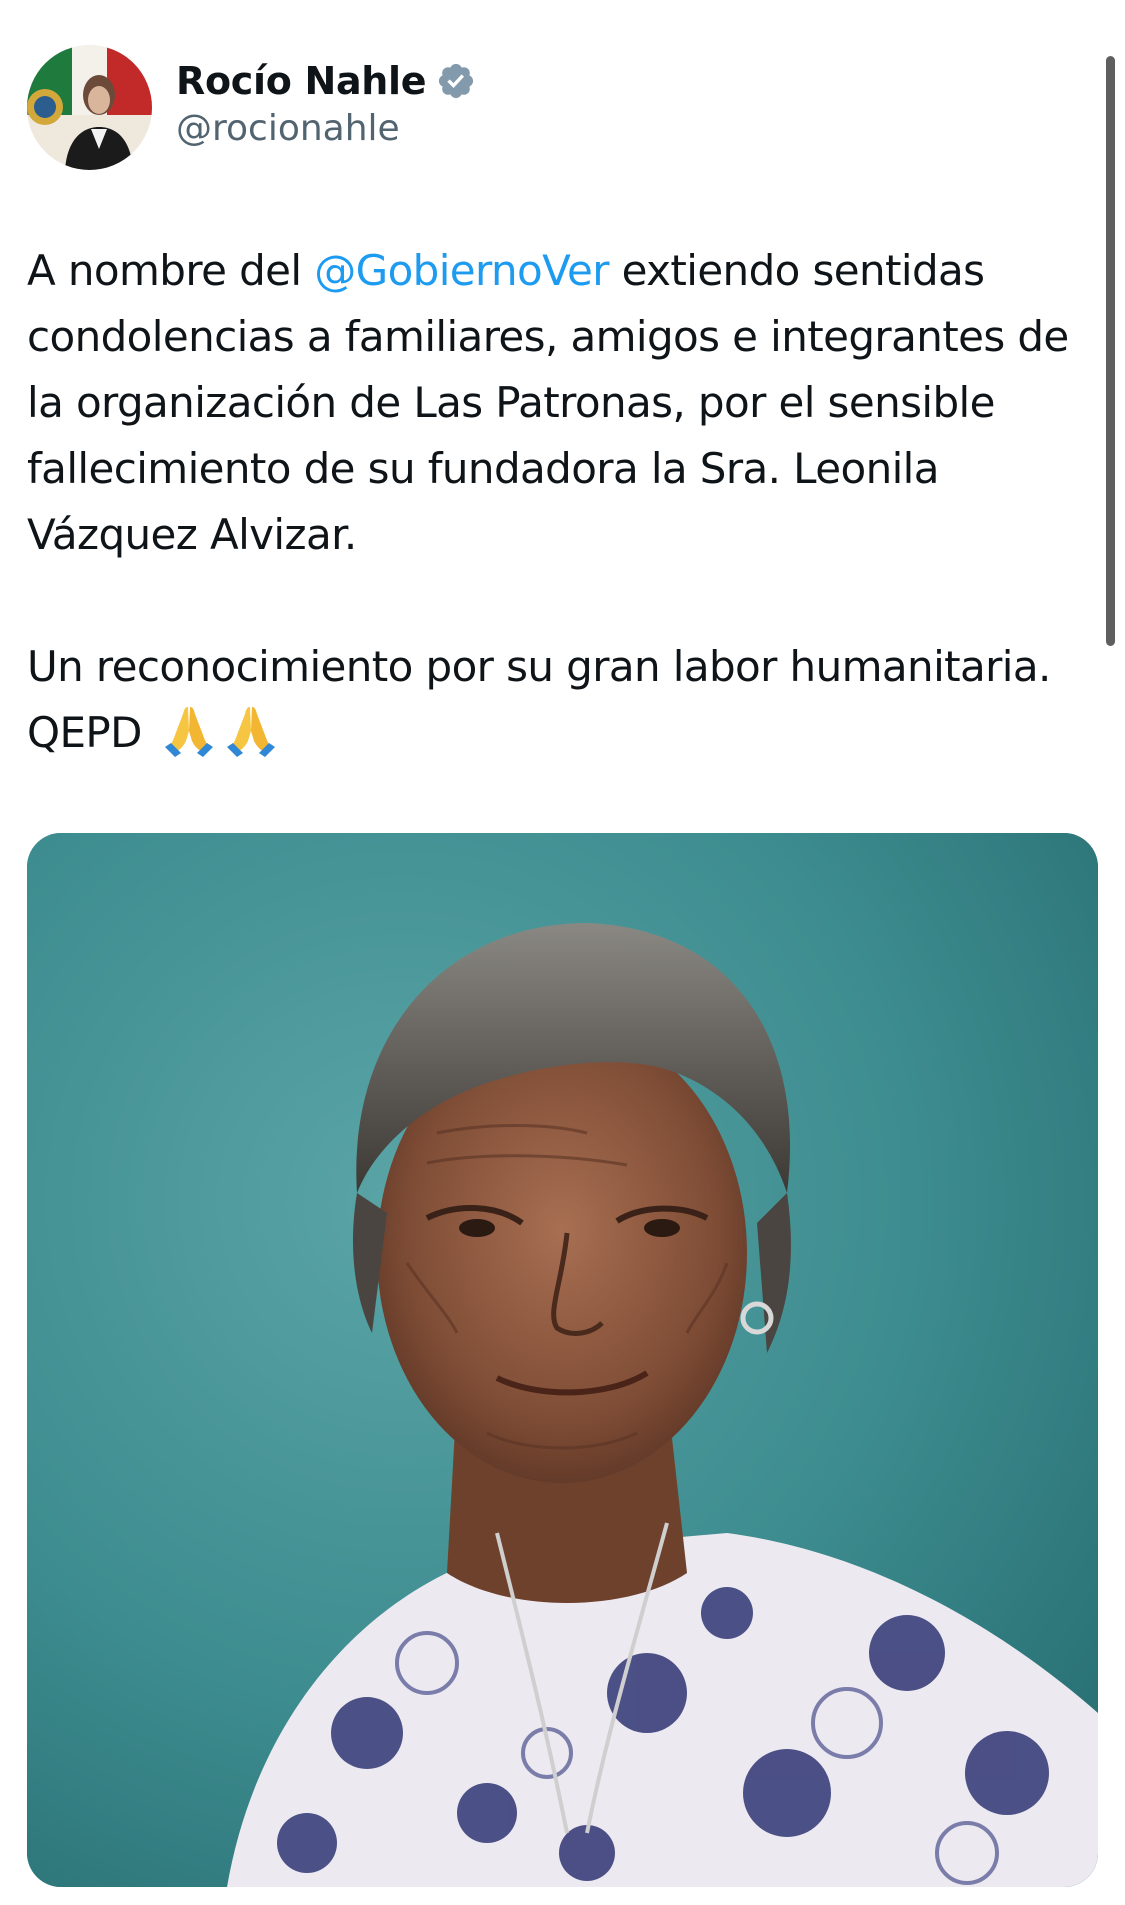  Describe the element at coordinates (1110, 351) in the screenshot. I see `scrollbar` at that location.